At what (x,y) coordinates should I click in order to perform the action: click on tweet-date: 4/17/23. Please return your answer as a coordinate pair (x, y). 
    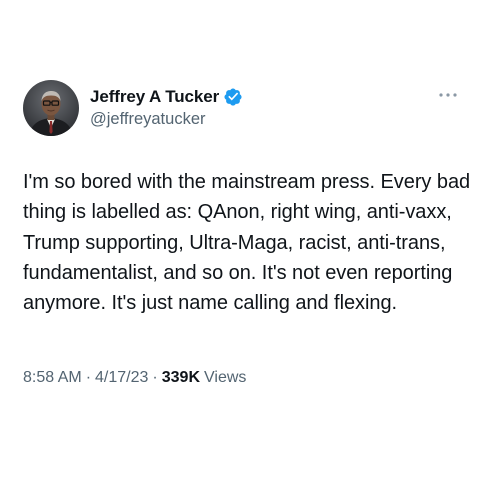
    Looking at the image, I should click on (121, 378).